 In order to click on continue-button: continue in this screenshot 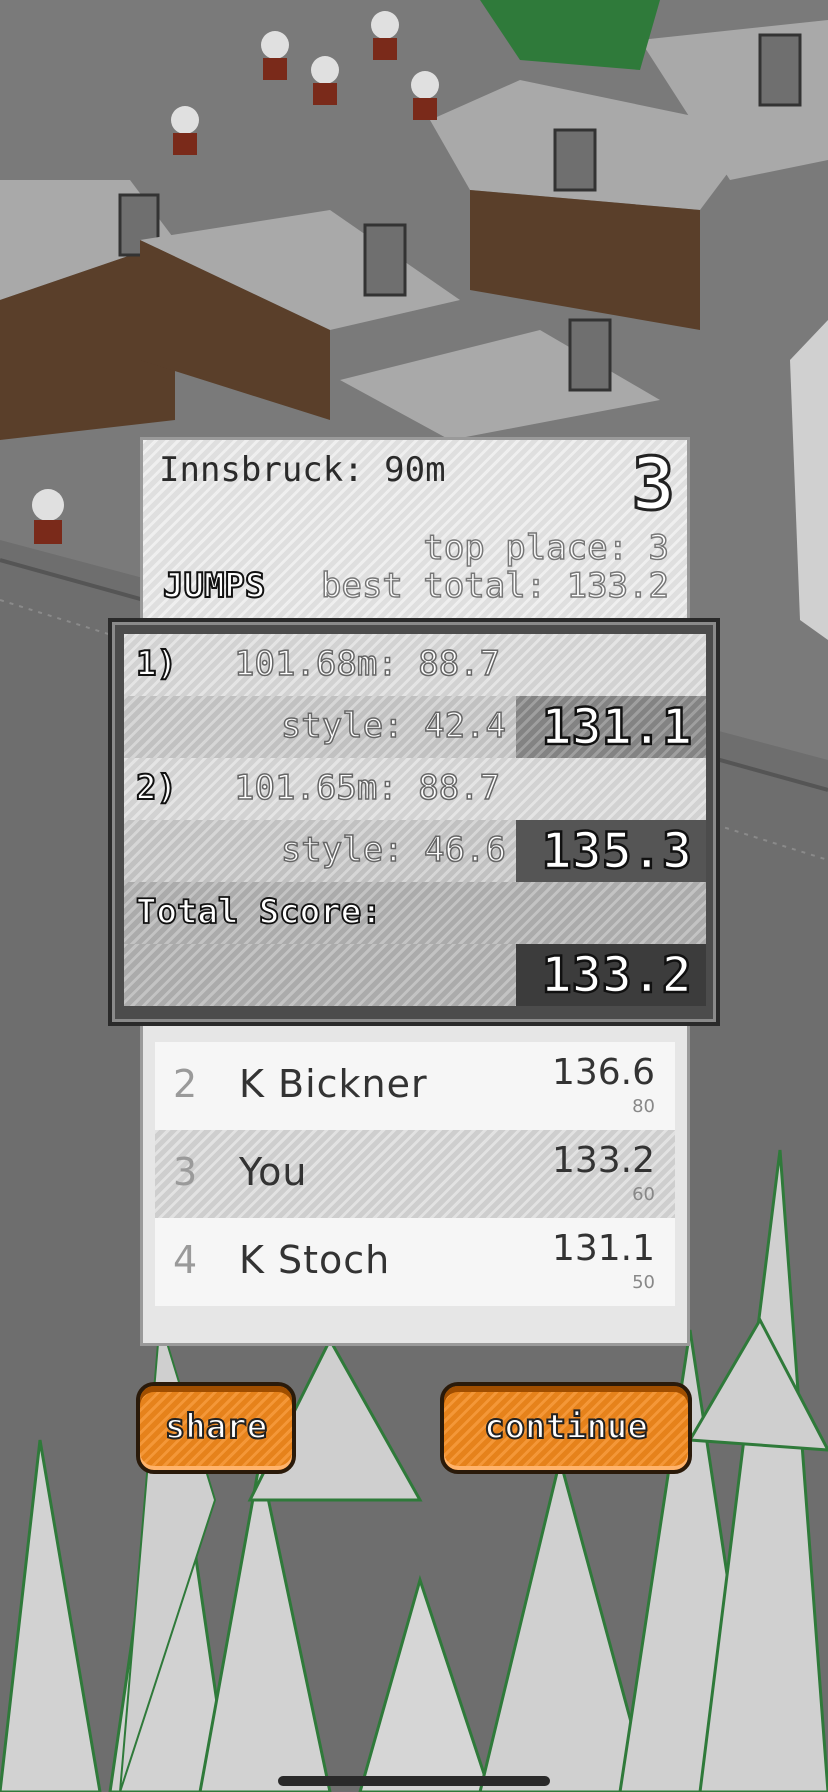, I will do `click(566, 1428)`.